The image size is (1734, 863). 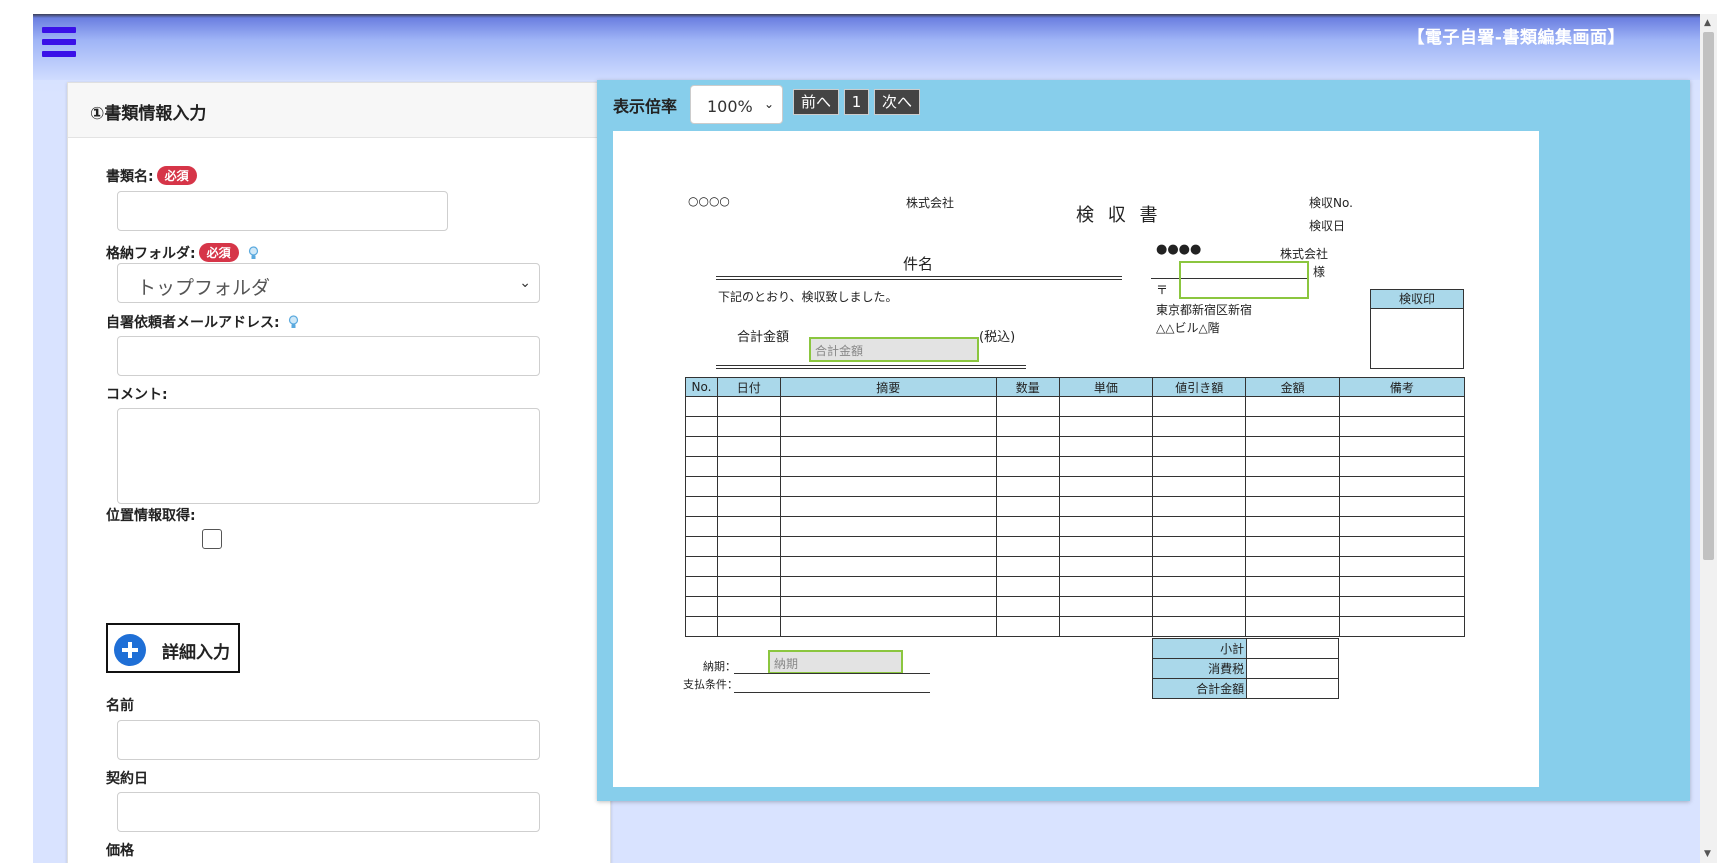 I want to click on subject-underline, so click(x=919, y=278).